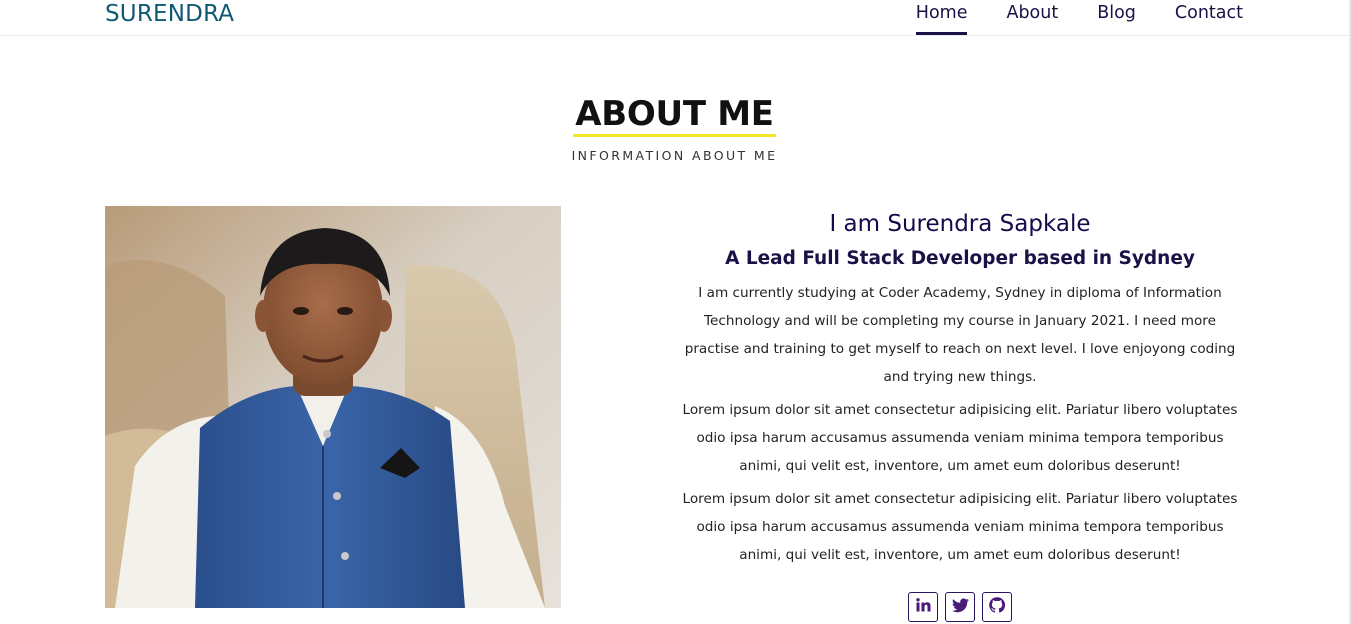  Describe the element at coordinates (1079, 18) in the screenshot. I see `main-nav: Home About Blog Contact` at that location.